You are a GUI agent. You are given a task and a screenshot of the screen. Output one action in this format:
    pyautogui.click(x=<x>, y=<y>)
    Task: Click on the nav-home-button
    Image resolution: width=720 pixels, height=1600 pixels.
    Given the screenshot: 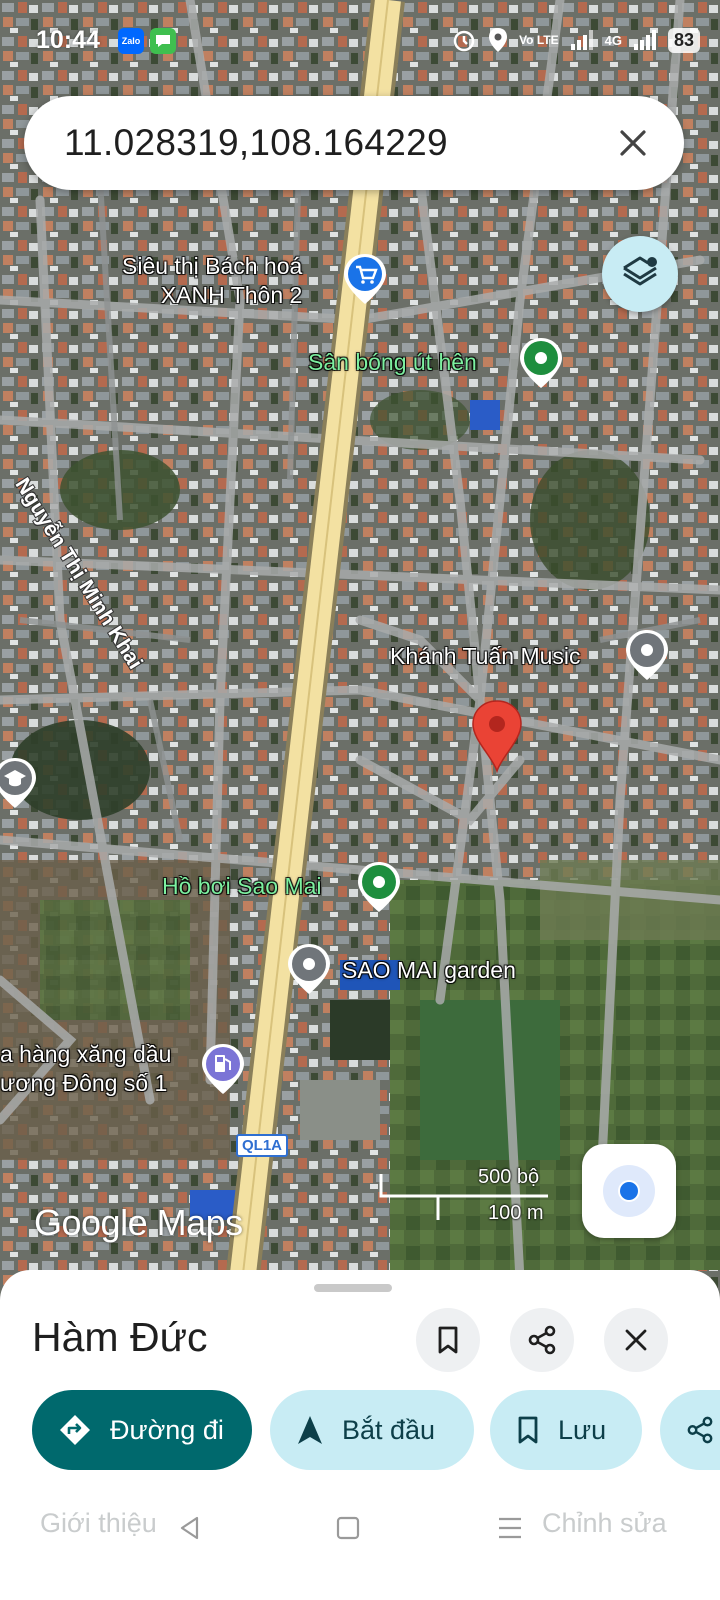 What is the action you would take?
    pyautogui.click(x=348, y=1528)
    